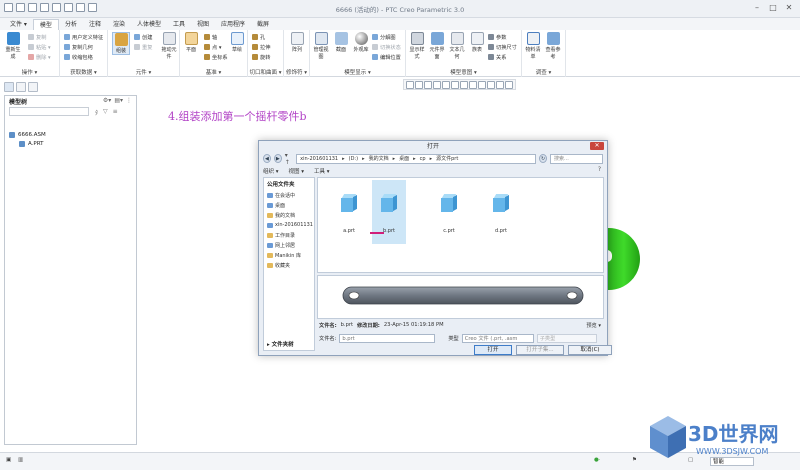 The image size is (800, 470). I want to click on tools-menu: 工具 ▾, so click(322, 171).